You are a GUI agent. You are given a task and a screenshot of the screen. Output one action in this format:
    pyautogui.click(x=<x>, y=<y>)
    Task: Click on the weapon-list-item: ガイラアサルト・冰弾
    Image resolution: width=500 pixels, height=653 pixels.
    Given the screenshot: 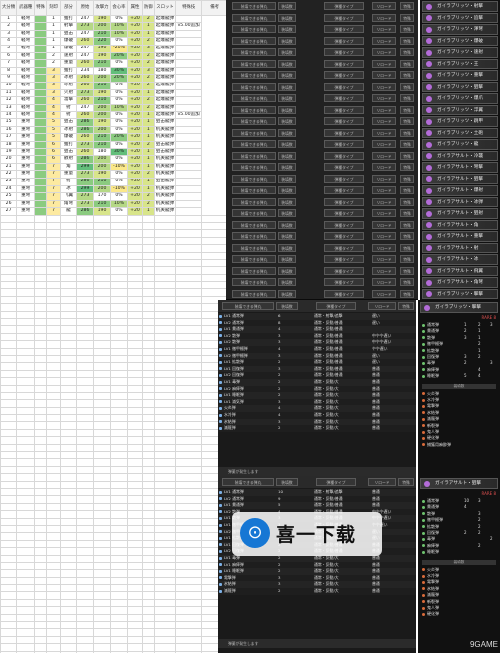 What is the action you would take?
    pyautogui.click(x=460, y=201)
    